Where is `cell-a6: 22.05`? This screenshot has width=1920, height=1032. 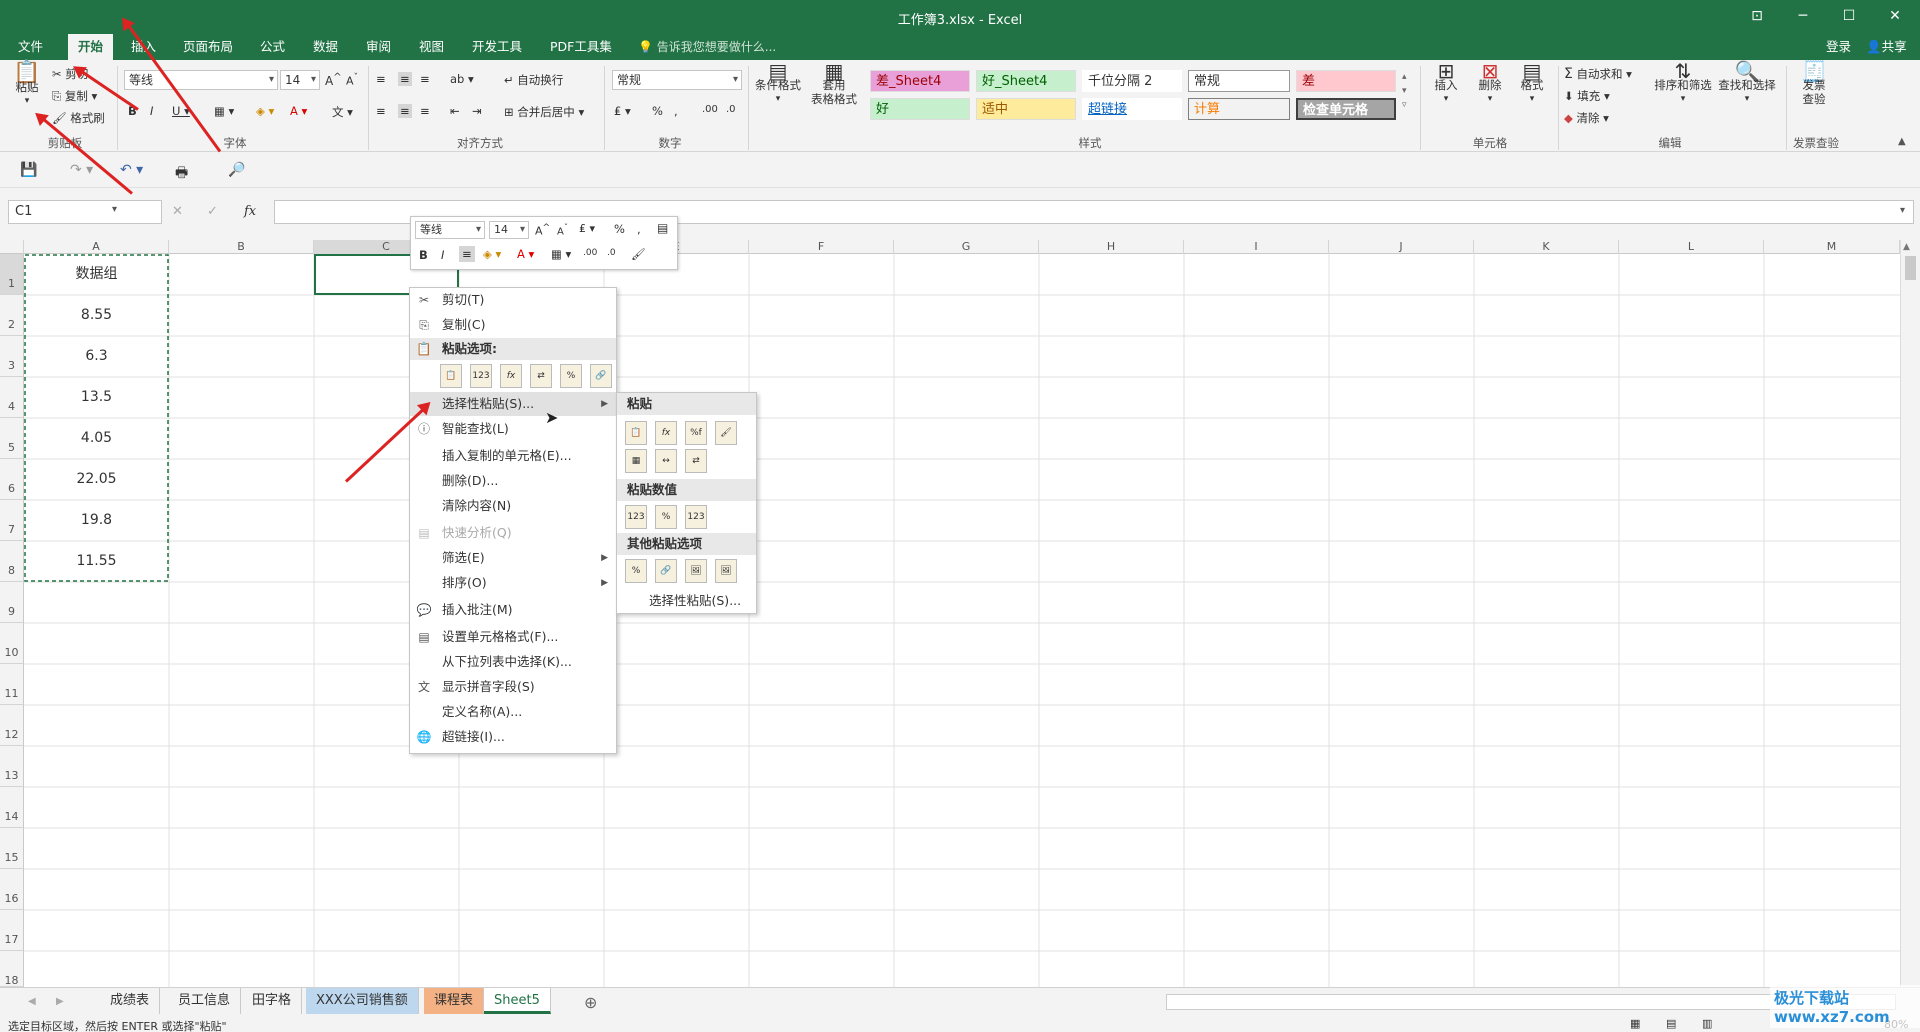
cell-a6: 22.05 is located at coordinates (96, 479).